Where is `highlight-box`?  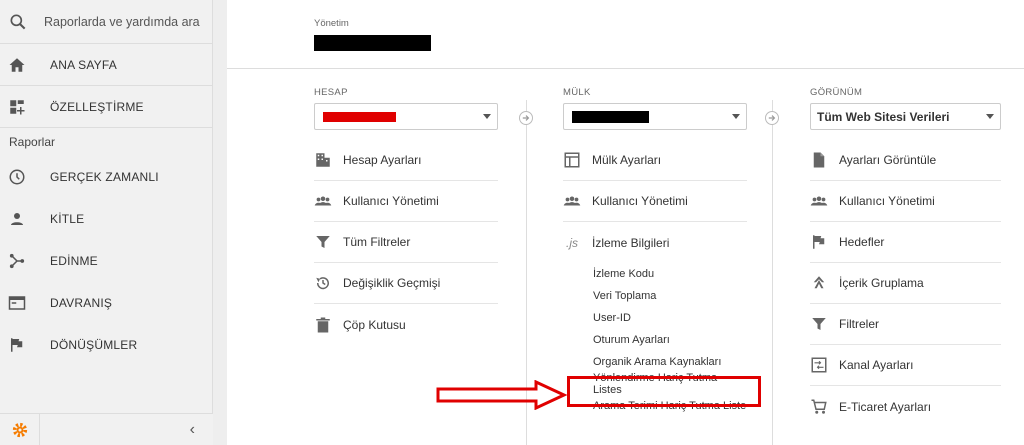 highlight-box is located at coordinates (664, 391).